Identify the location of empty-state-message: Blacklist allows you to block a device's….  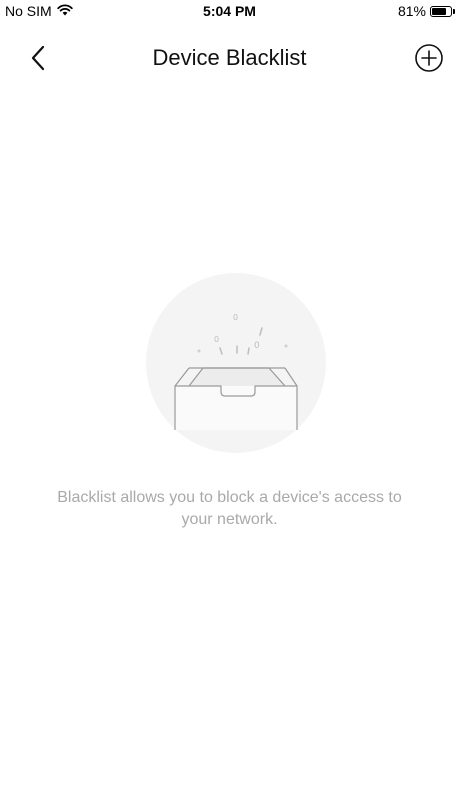
(229, 508).